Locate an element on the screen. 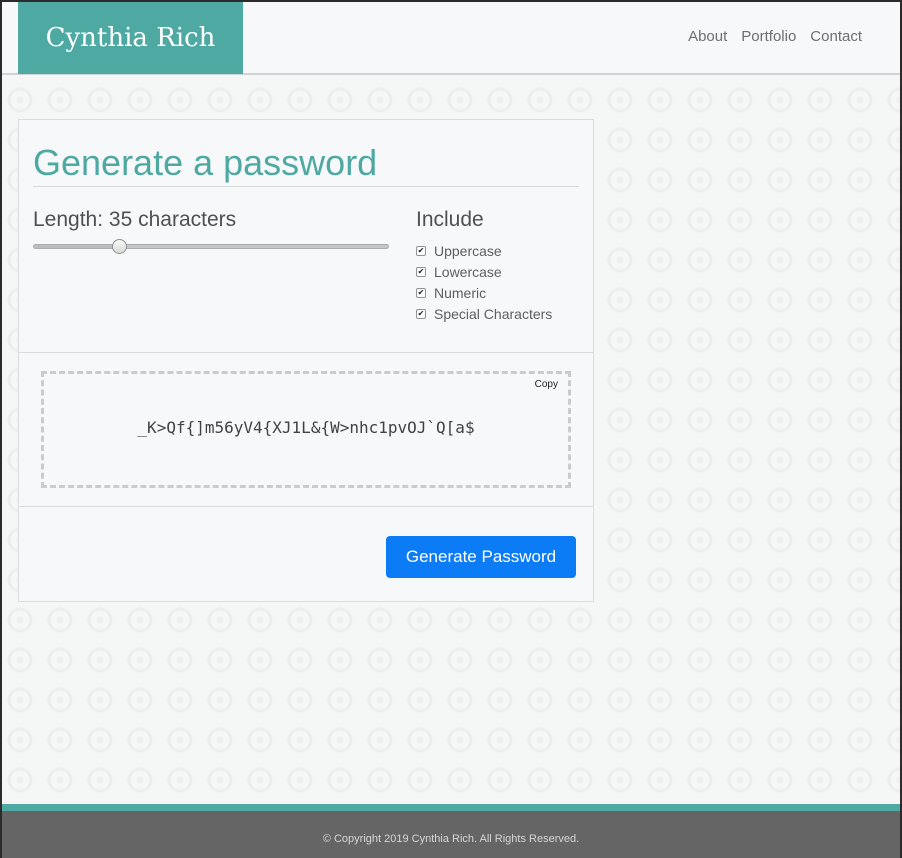 The image size is (902, 858). main-nav: About Portfolio Contact is located at coordinates (775, 36).